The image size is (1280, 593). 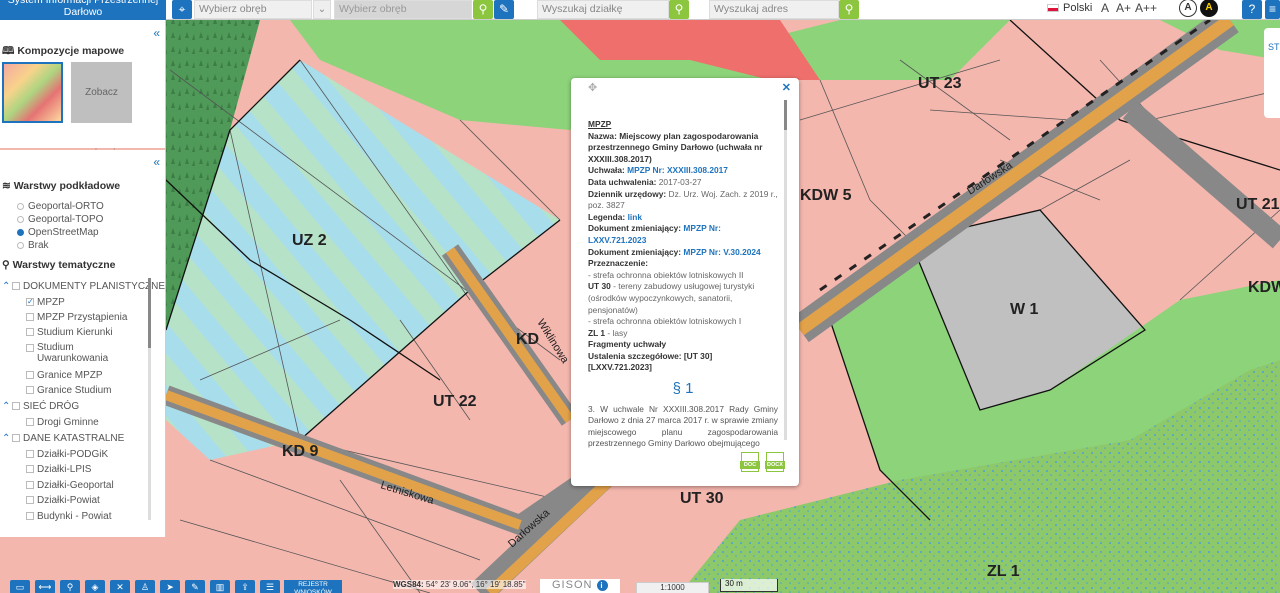 What do you see at coordinates (45, 586) in the screenshot?
I see `measure-line-button: ⟷` at bounding box center [45, 586].